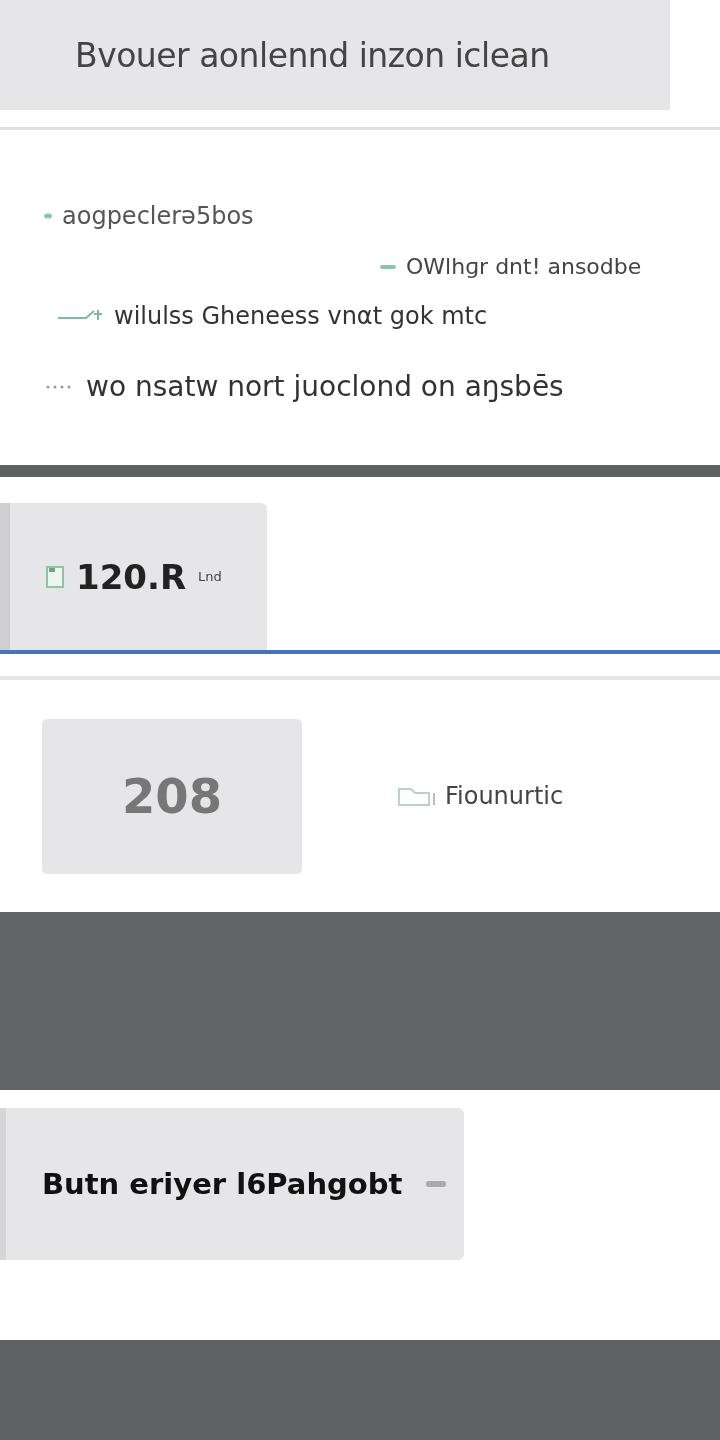 The width and height of the screenshot is (720, 1440). What do you see at coordinates (524, 266) in the screenshot?
I see `list-text: OWlhɡr dnt! ansodbe` at bounding box center [524, 266].